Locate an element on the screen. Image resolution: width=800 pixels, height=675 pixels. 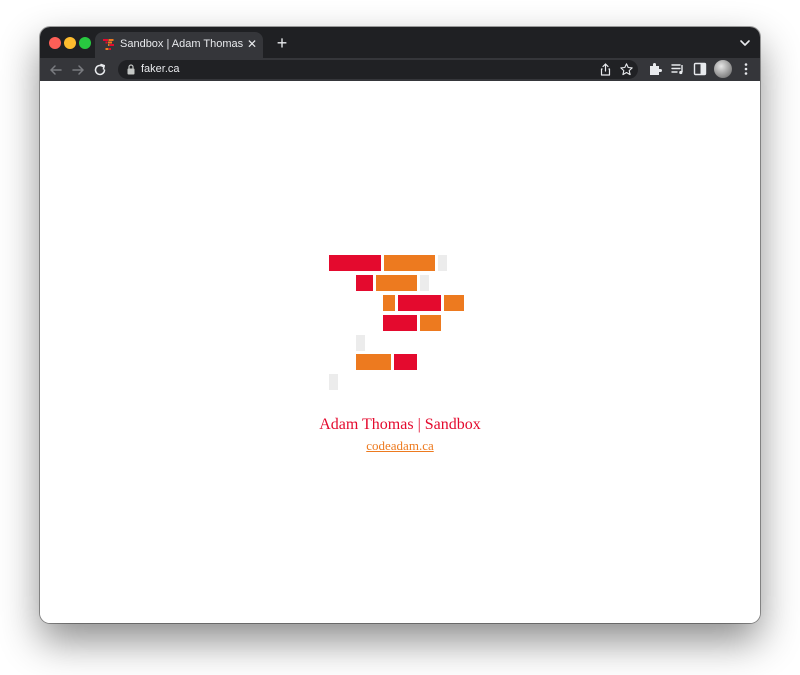
lock-icon is located at coordinates (131, 69).